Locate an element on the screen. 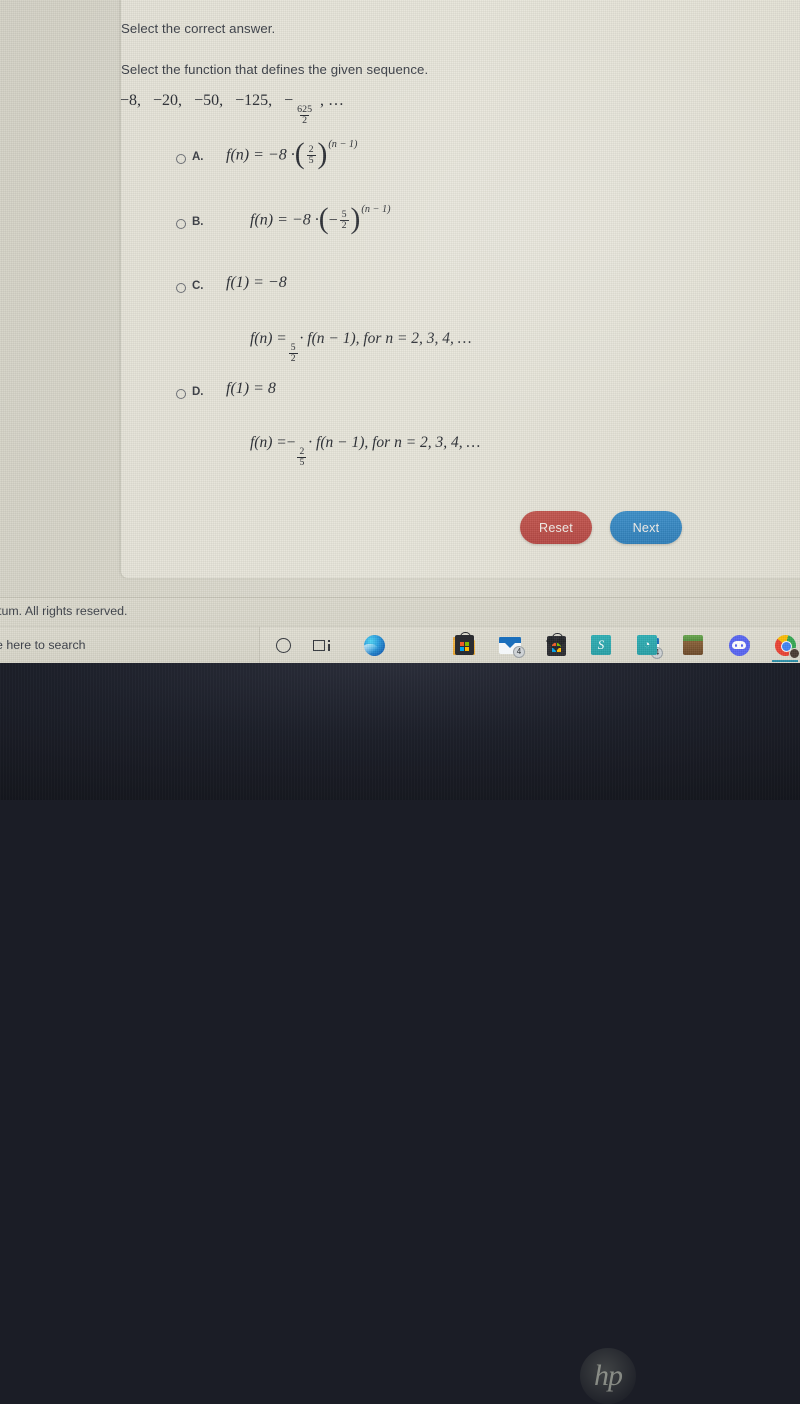 This screenshot has height=1404, width=800. reset-button: Reset is located at coordinates (556, 527).